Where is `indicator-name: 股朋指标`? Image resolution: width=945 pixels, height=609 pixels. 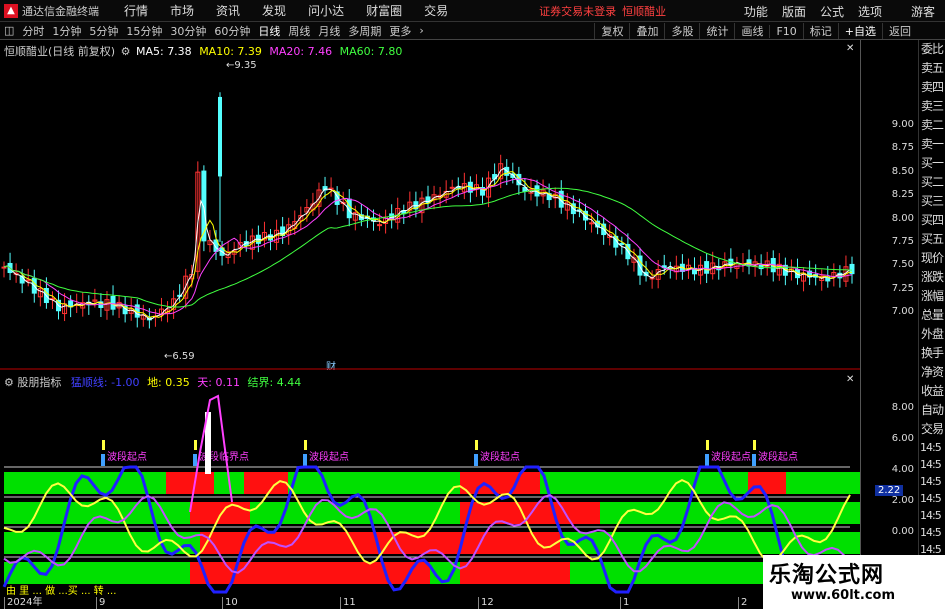 indicator-name: 股朋指标 is located at coordinates (39, 382).